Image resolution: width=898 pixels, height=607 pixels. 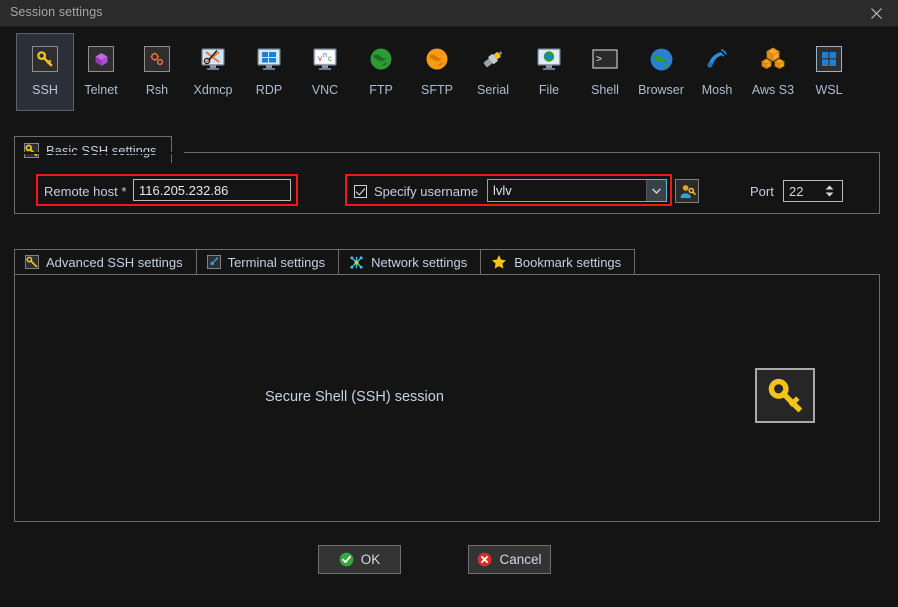 I want to click on username-value: lvlv, so click(x=502, y=190).